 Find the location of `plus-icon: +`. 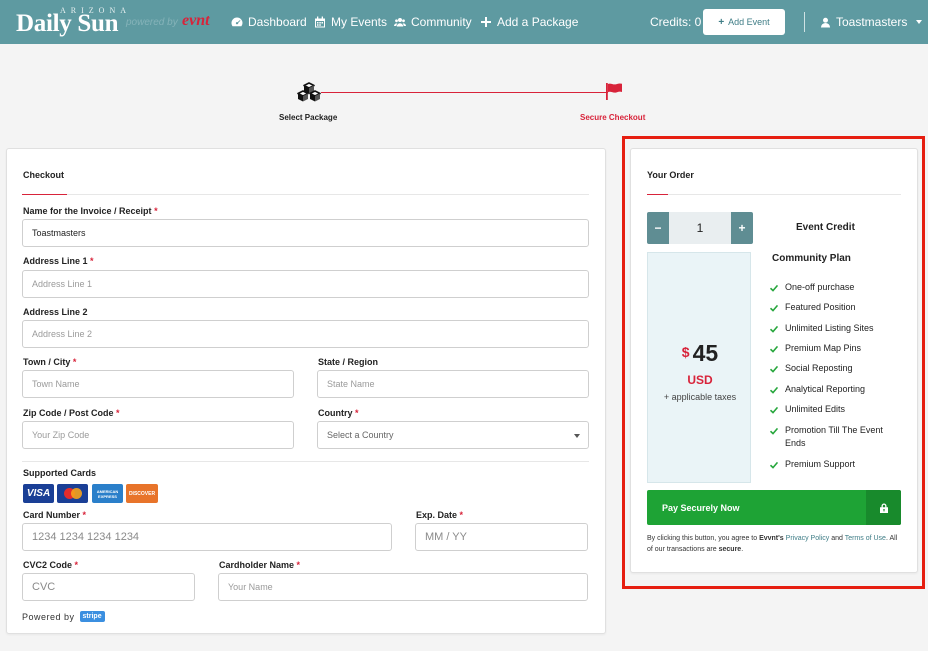

plus-icon: + is located at coordinates (721, 22).